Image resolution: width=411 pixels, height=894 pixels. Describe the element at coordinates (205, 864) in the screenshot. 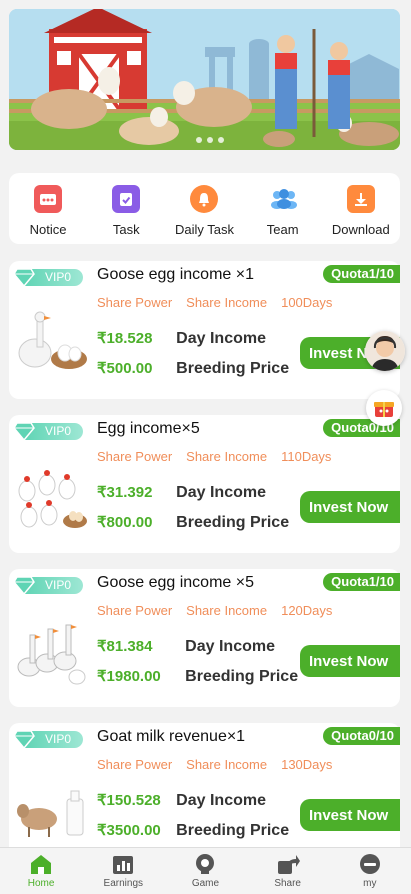

I see `game-icon` at that location.